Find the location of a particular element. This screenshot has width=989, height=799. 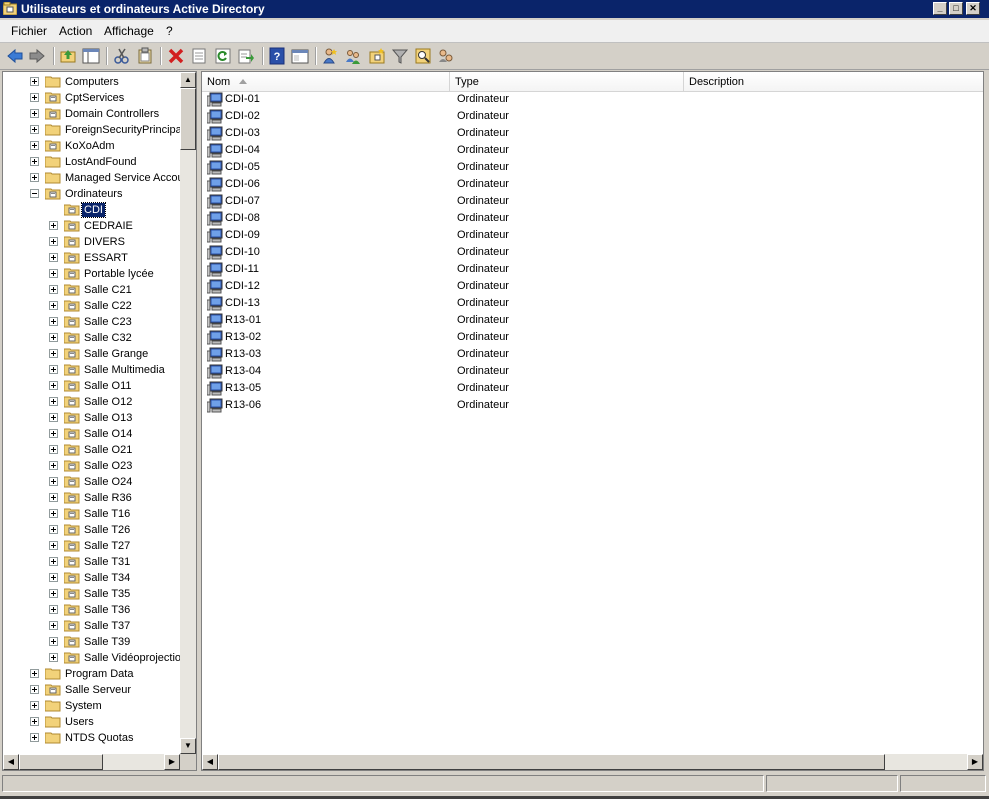

new-user-icon is located at coordinates (330, 56).